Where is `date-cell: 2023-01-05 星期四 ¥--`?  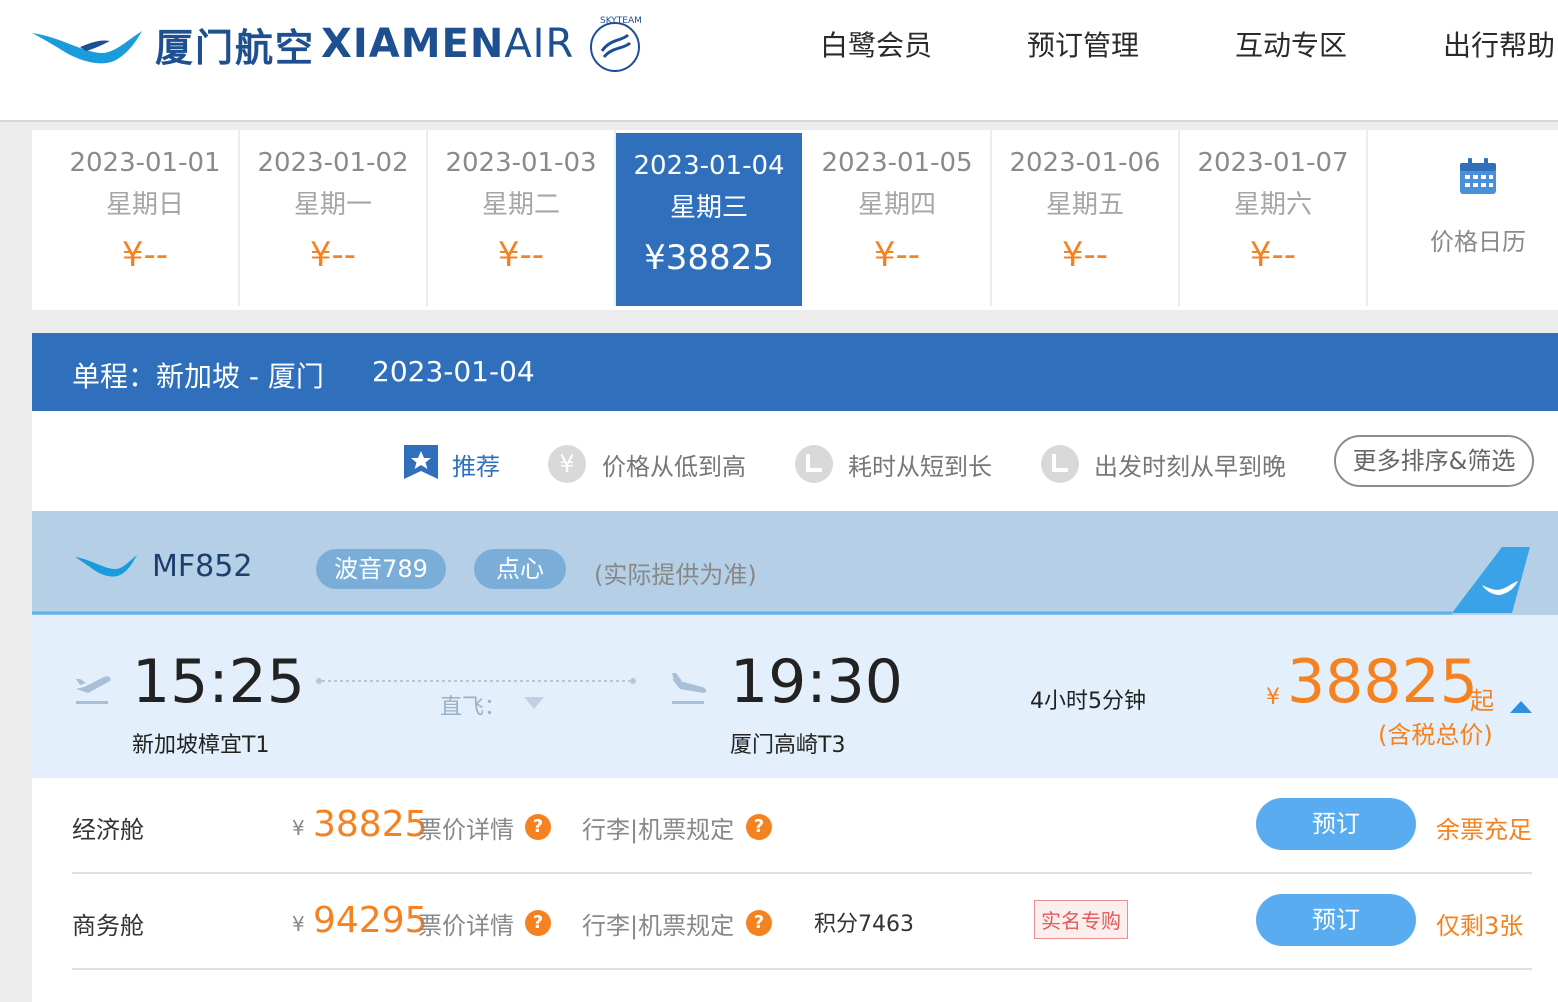
date-cell: 2023-01-05 星期四 ¥-- is located at coordinates (898, 218).